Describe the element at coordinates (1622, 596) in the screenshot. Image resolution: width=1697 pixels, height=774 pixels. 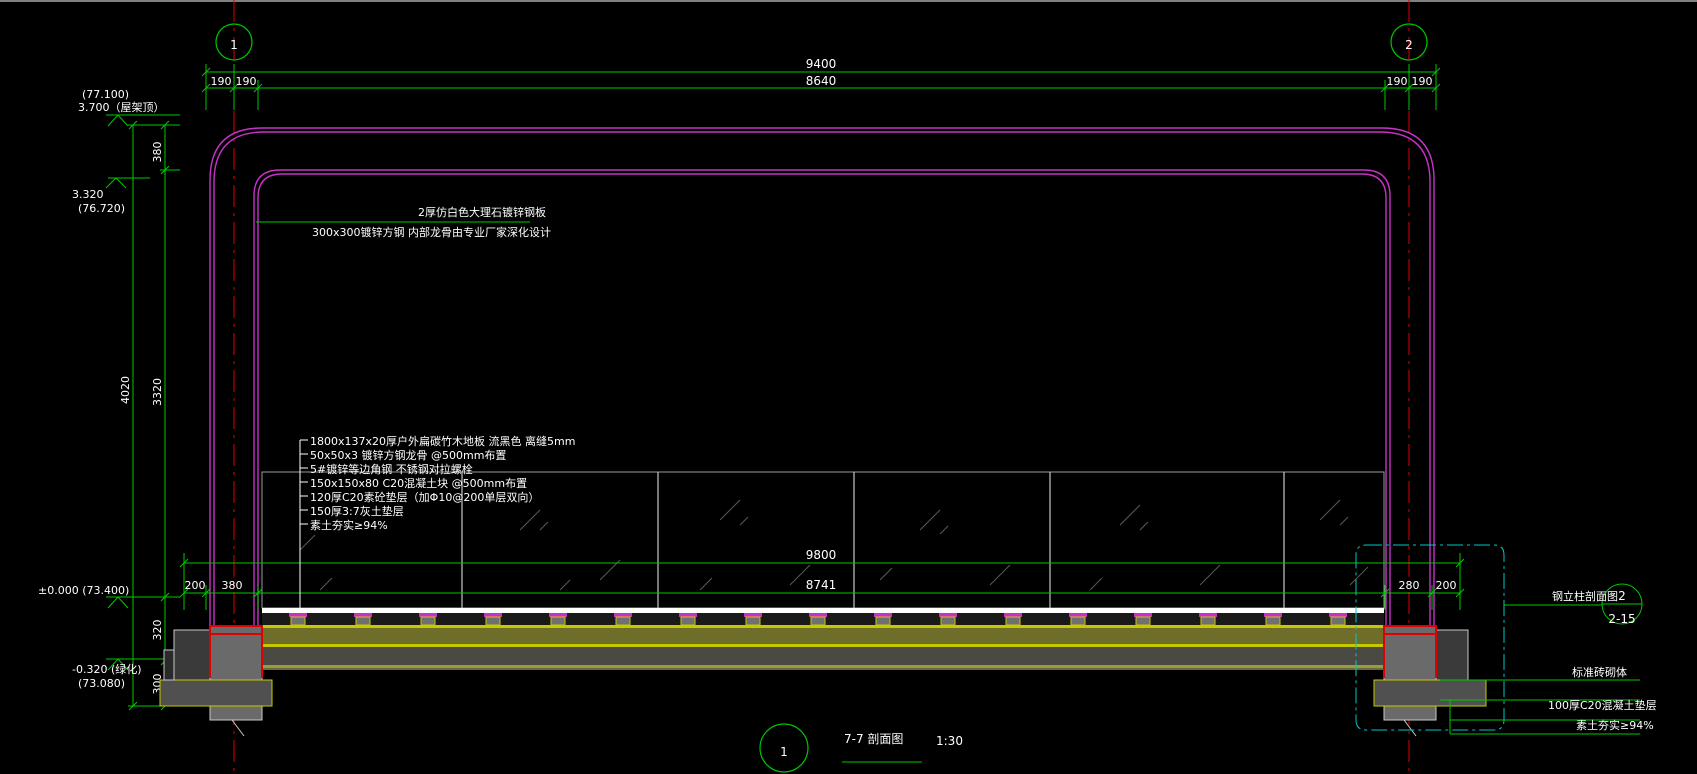
I see `detail-number: 2` at that location.